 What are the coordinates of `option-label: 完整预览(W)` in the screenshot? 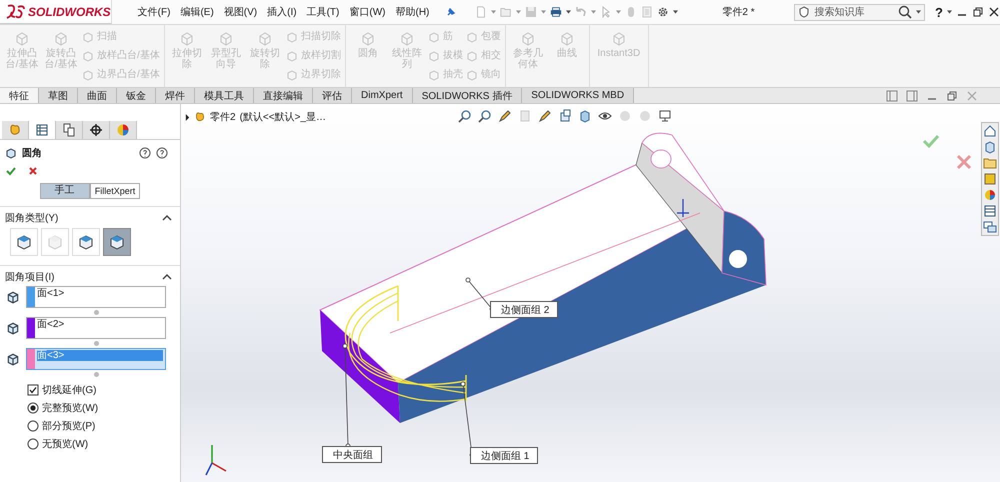 It's located at (70, 408).